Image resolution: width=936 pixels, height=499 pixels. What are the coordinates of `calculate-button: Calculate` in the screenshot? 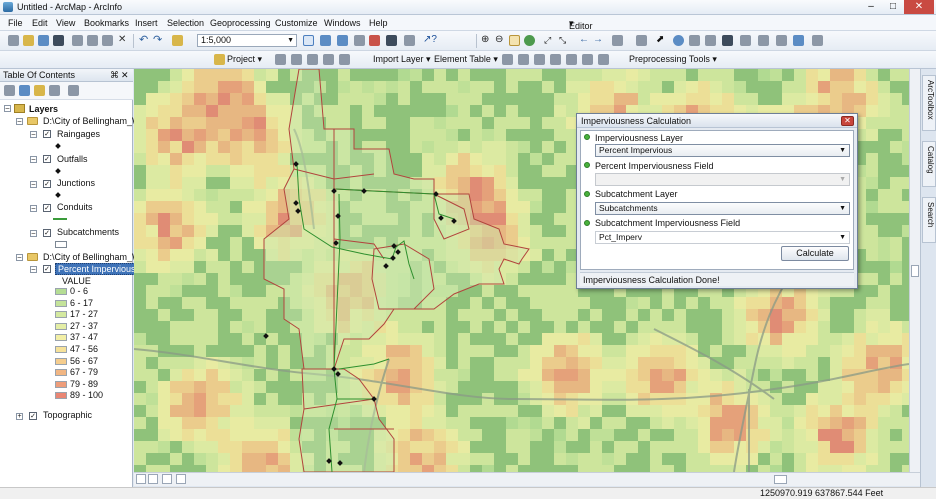 It's located at (815, 253).